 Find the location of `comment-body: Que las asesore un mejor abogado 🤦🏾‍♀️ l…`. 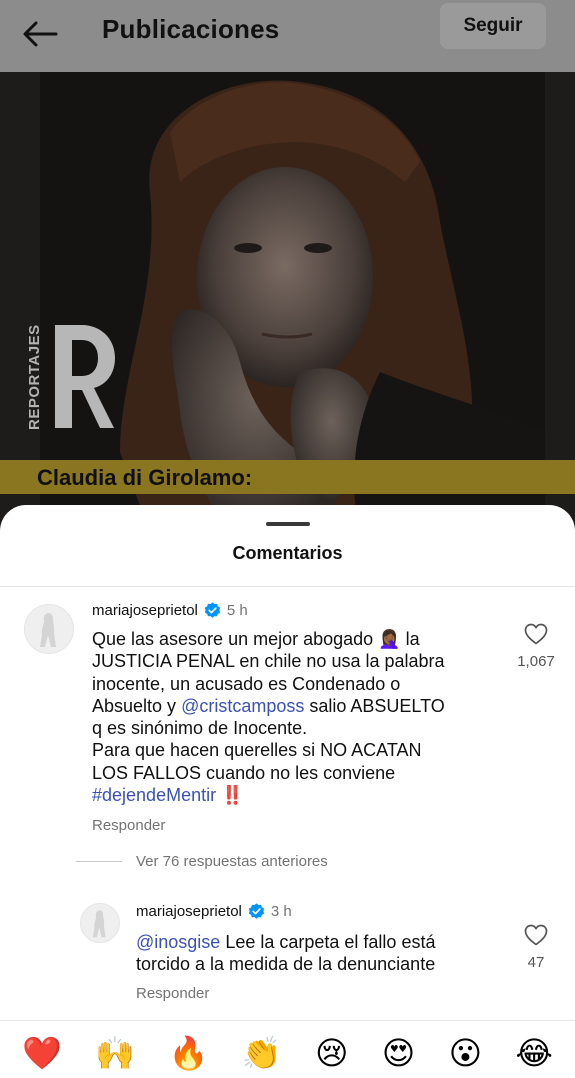

comment-body: Que las asesore un mejor abogado 🤦🏾‍♀️ l… is located at coordinates (297, 717).